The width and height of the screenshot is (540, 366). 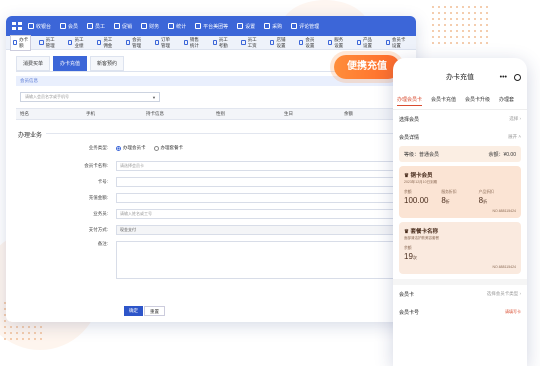 I want to click on phone-header: 办卡充值 •••, so click(x=460, y=77).